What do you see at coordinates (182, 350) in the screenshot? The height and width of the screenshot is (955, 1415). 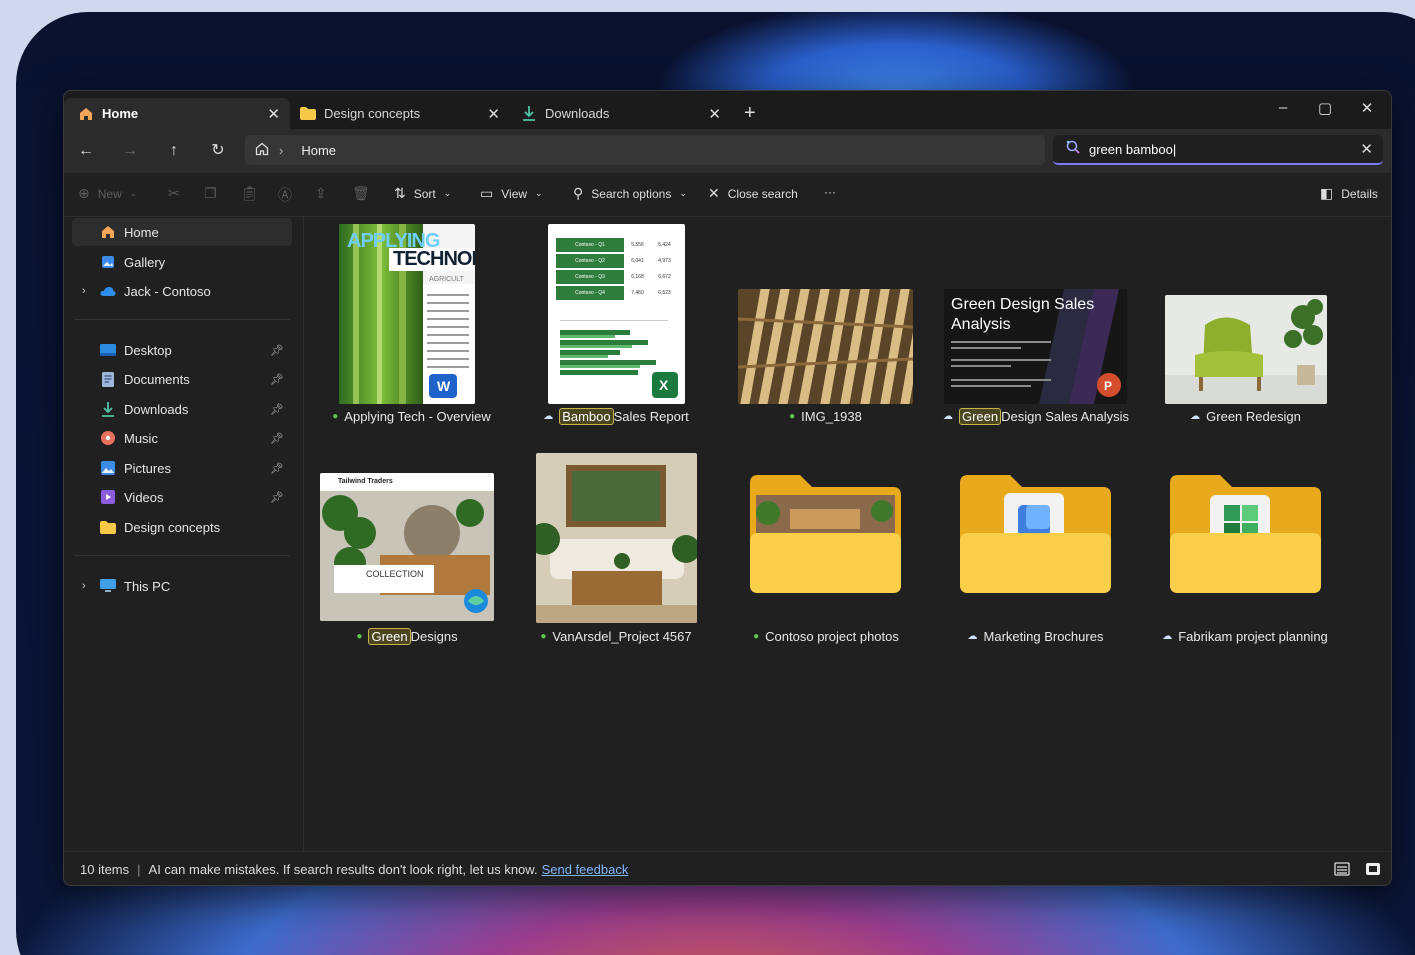 I see `sidebar-item-desktop: Desktop 📌︎` at bounding box center [182, 350].